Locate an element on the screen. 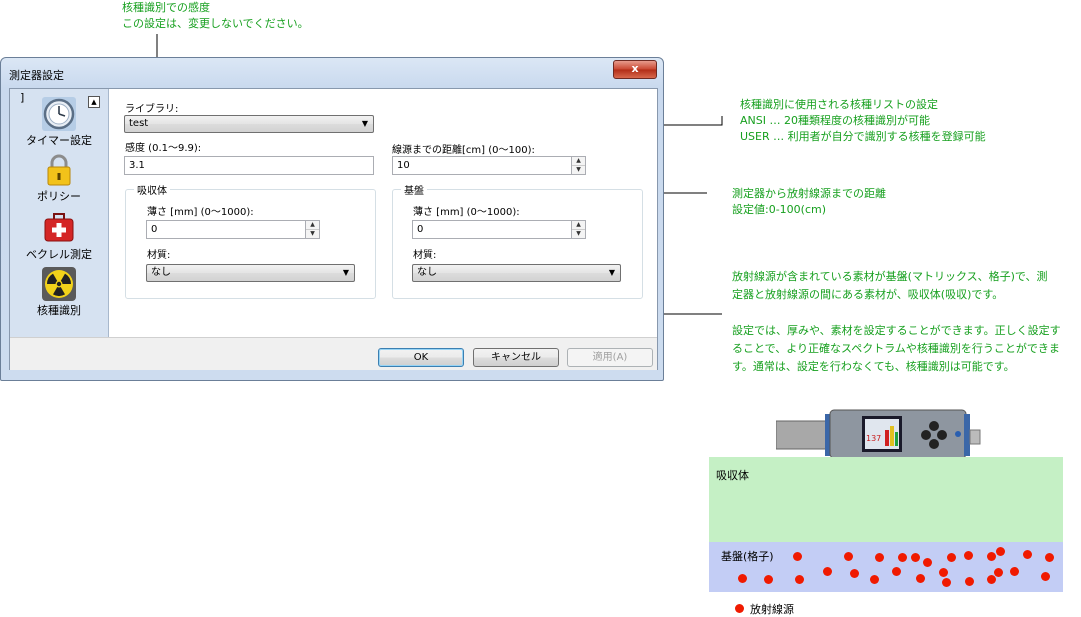 This screenshot has height=617, width=1081. substrate-material-value: なし is located at coordinates (427, 272).